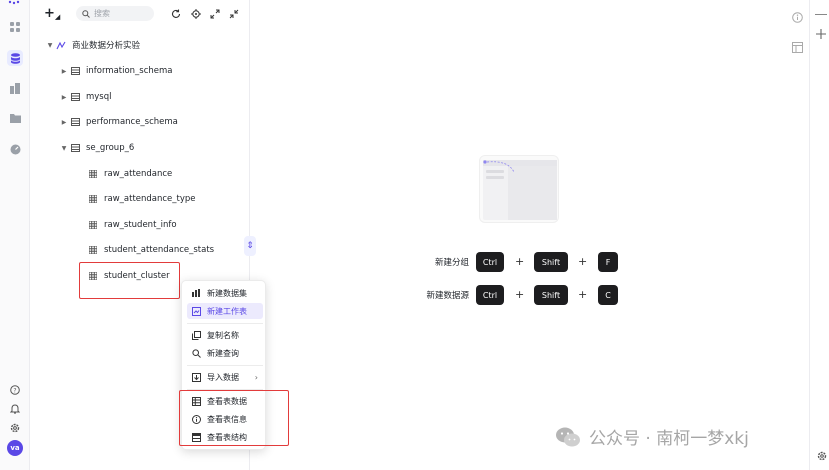 Image resolution: width=829 pixels, height=470 pixels. I want to click on search-input: 搜索, so click(115, 13).